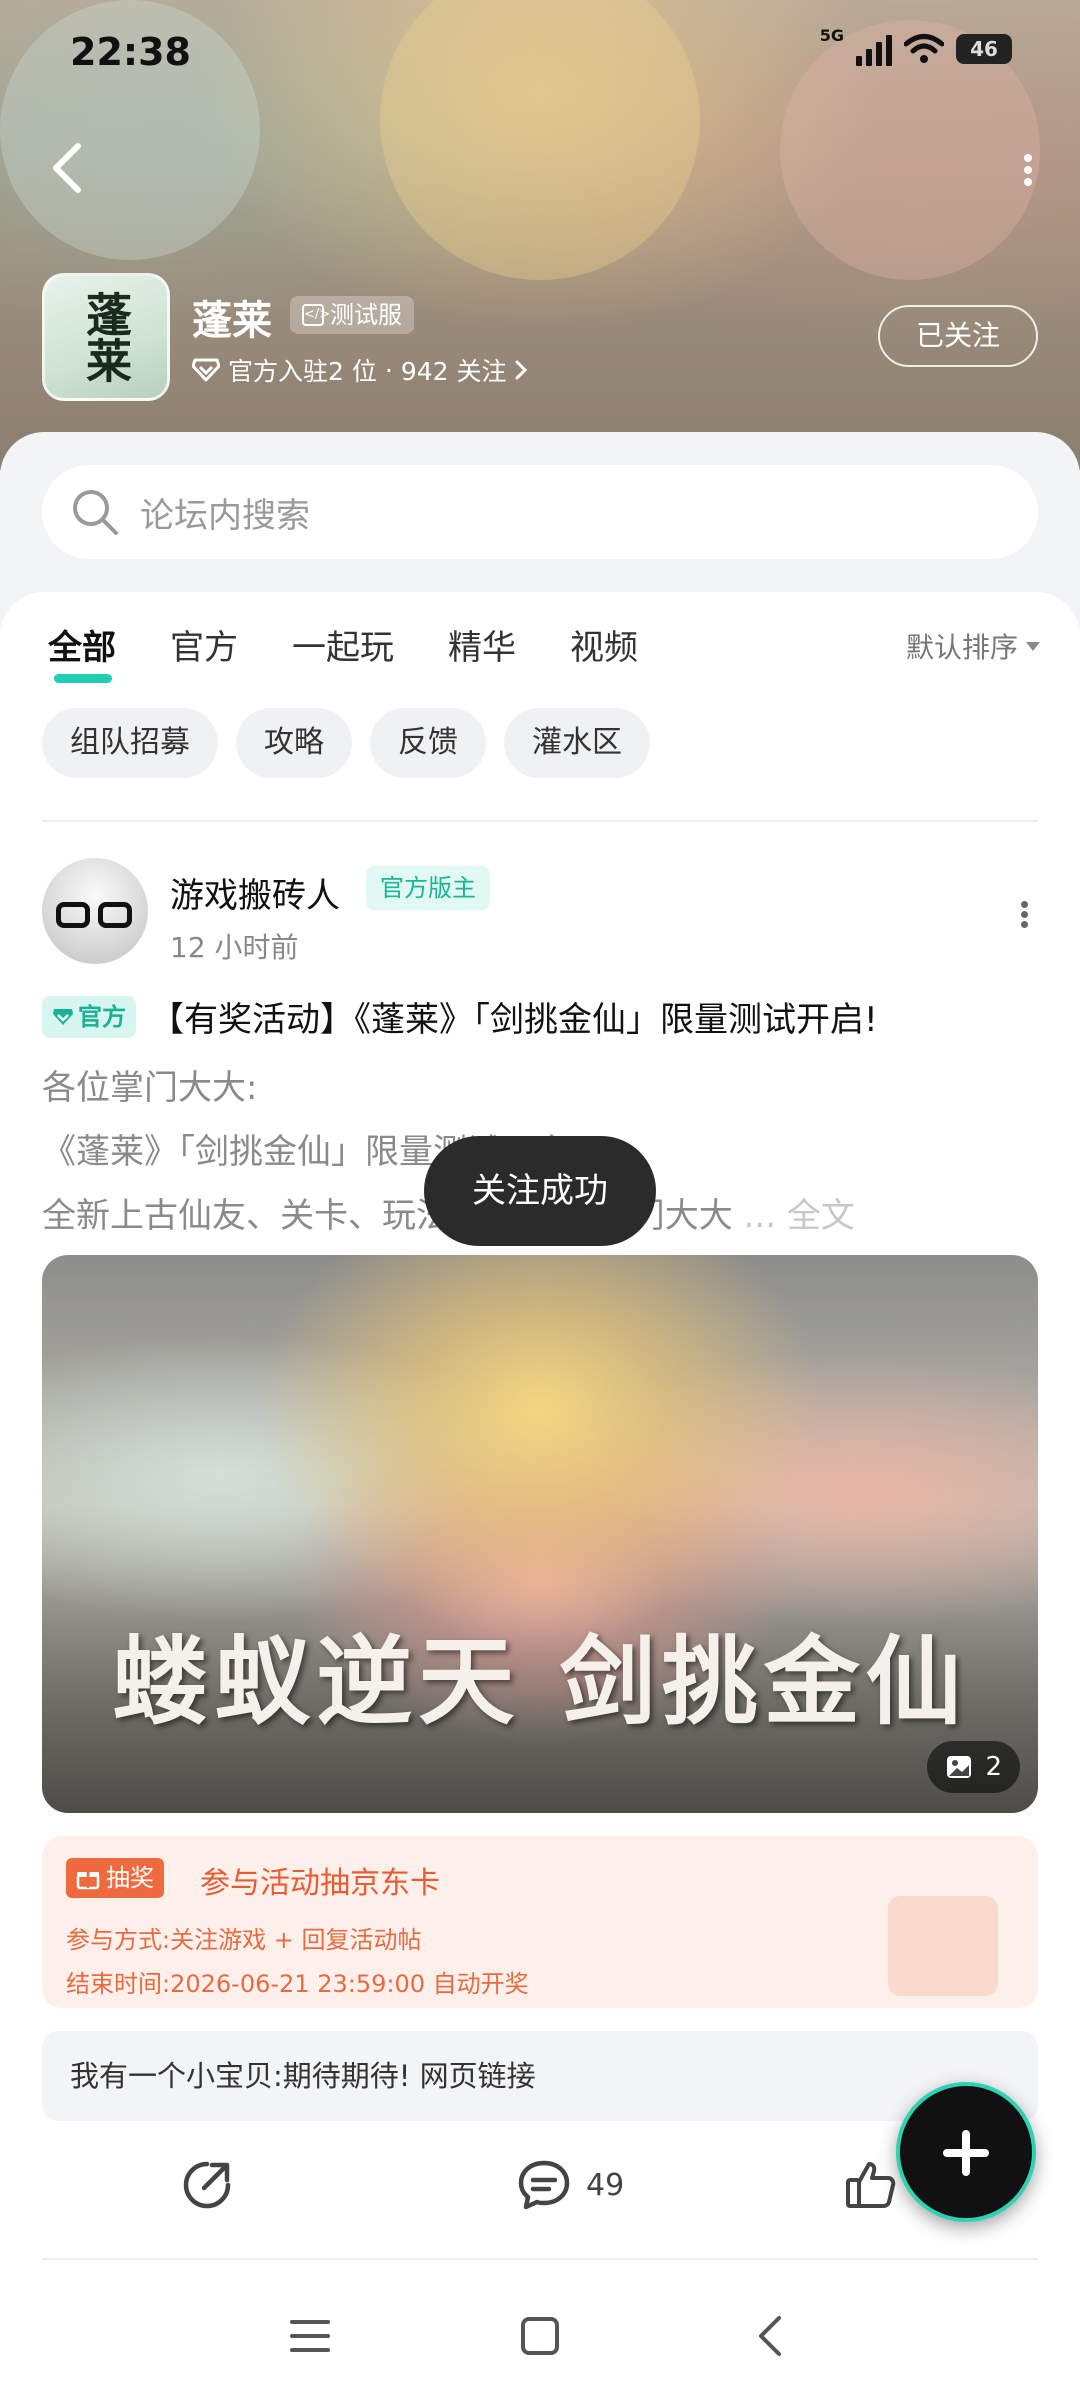  I want to click on chevron-right-icon, so click(521, 370).